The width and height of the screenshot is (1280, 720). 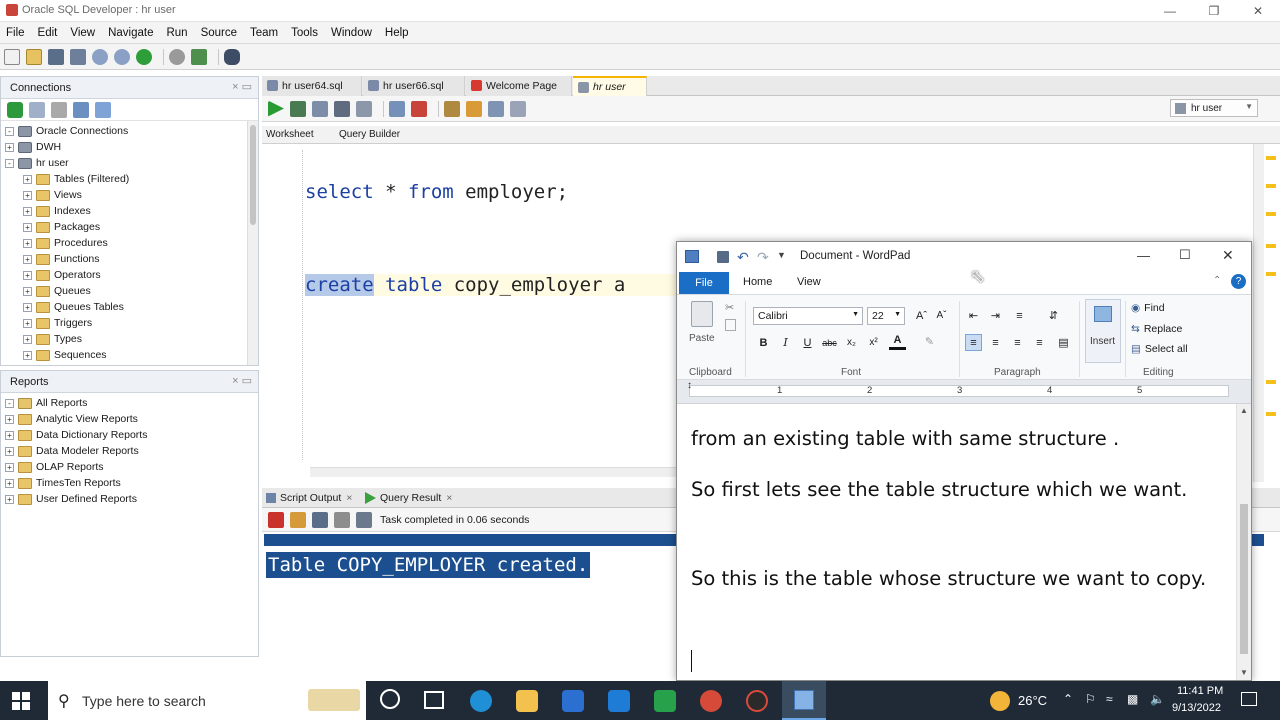 I want to click on sql-tuning-icon, so click(x=364, y=108).